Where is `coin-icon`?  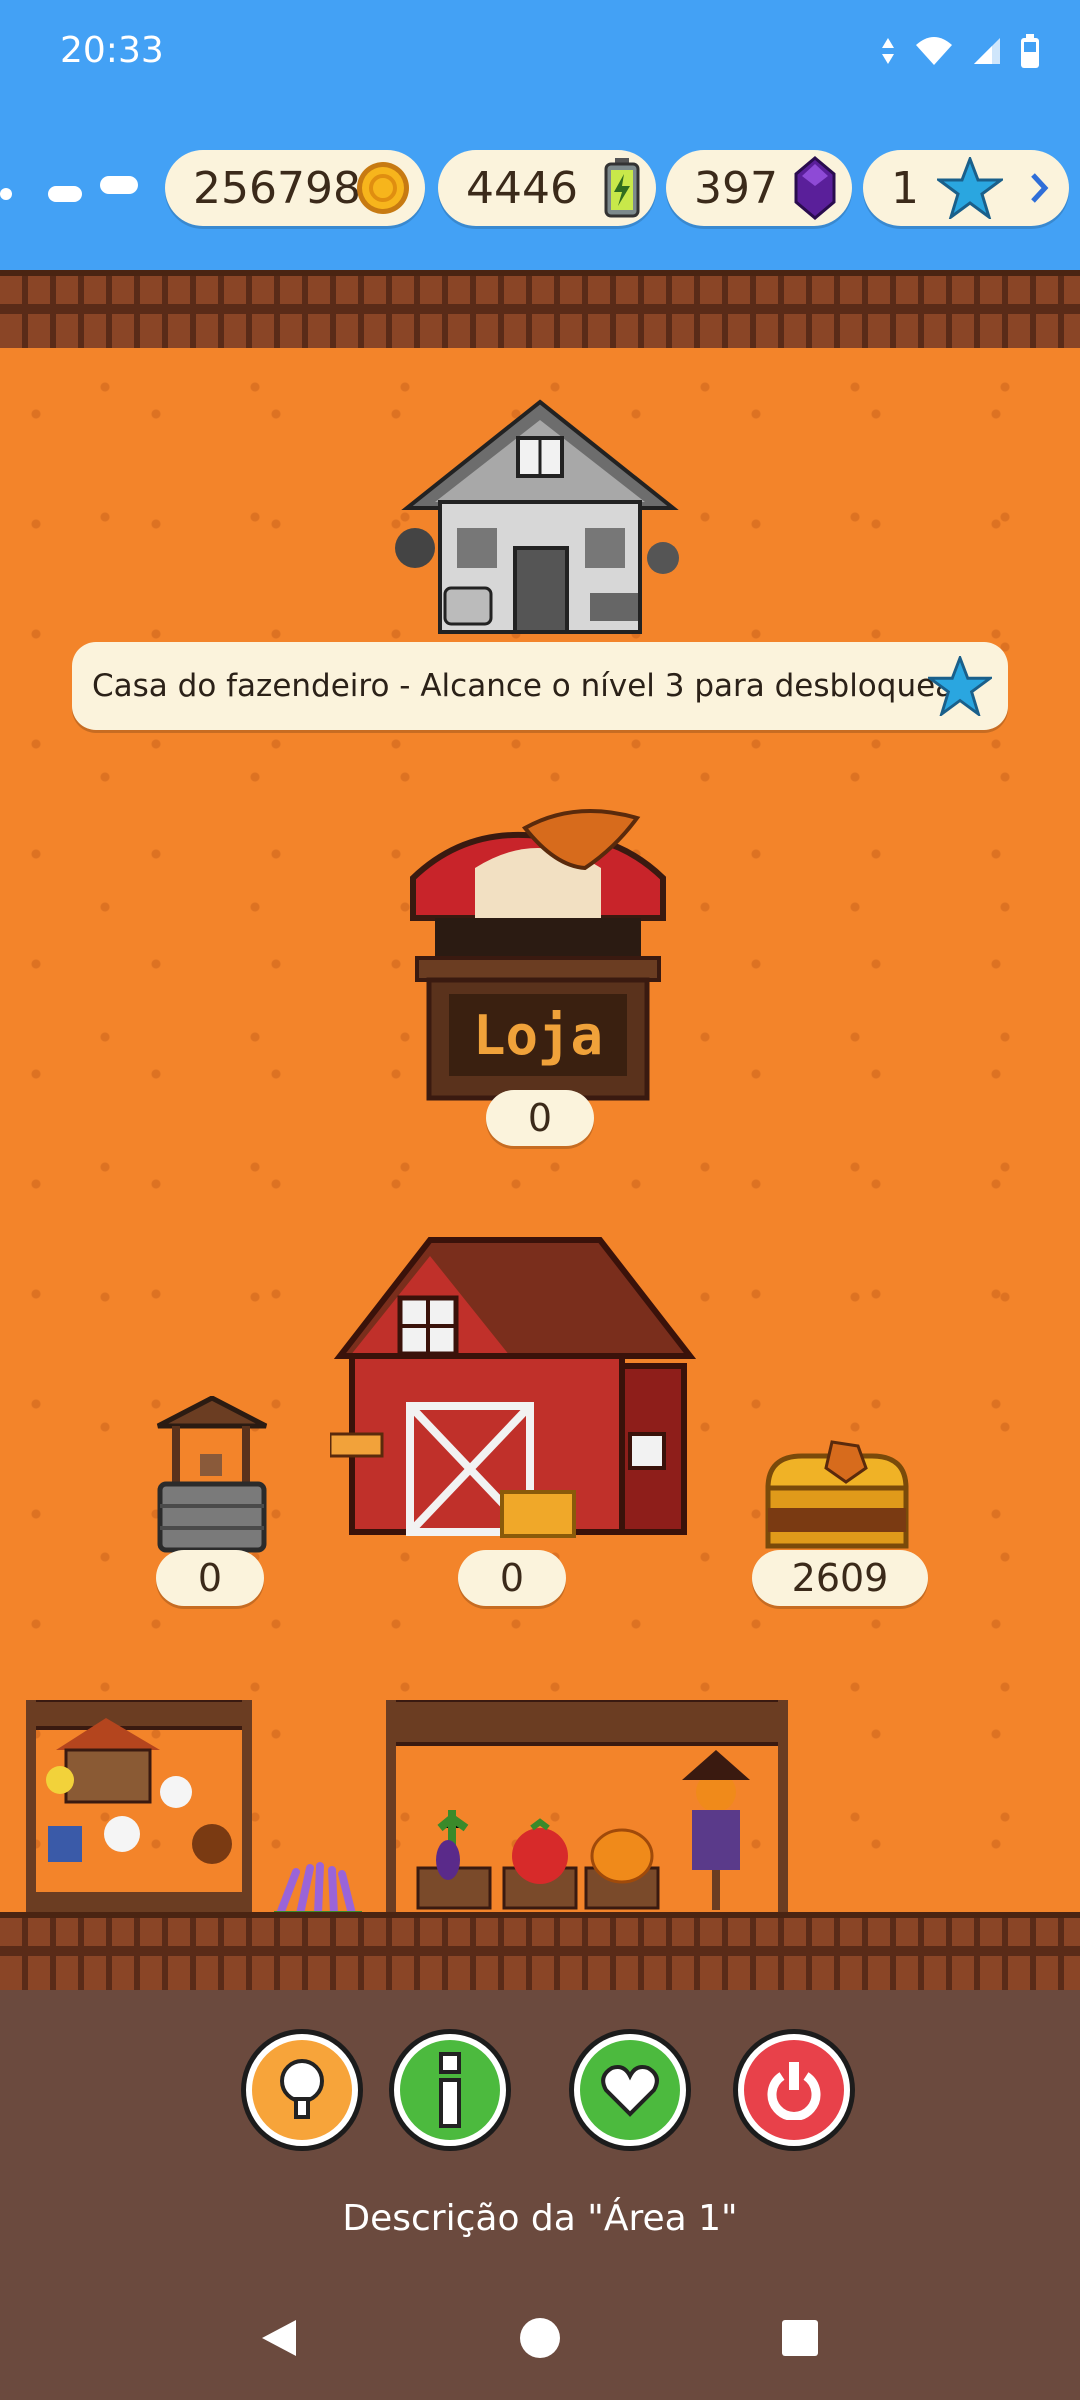
coin-icon is located at coordinates (383, 188).